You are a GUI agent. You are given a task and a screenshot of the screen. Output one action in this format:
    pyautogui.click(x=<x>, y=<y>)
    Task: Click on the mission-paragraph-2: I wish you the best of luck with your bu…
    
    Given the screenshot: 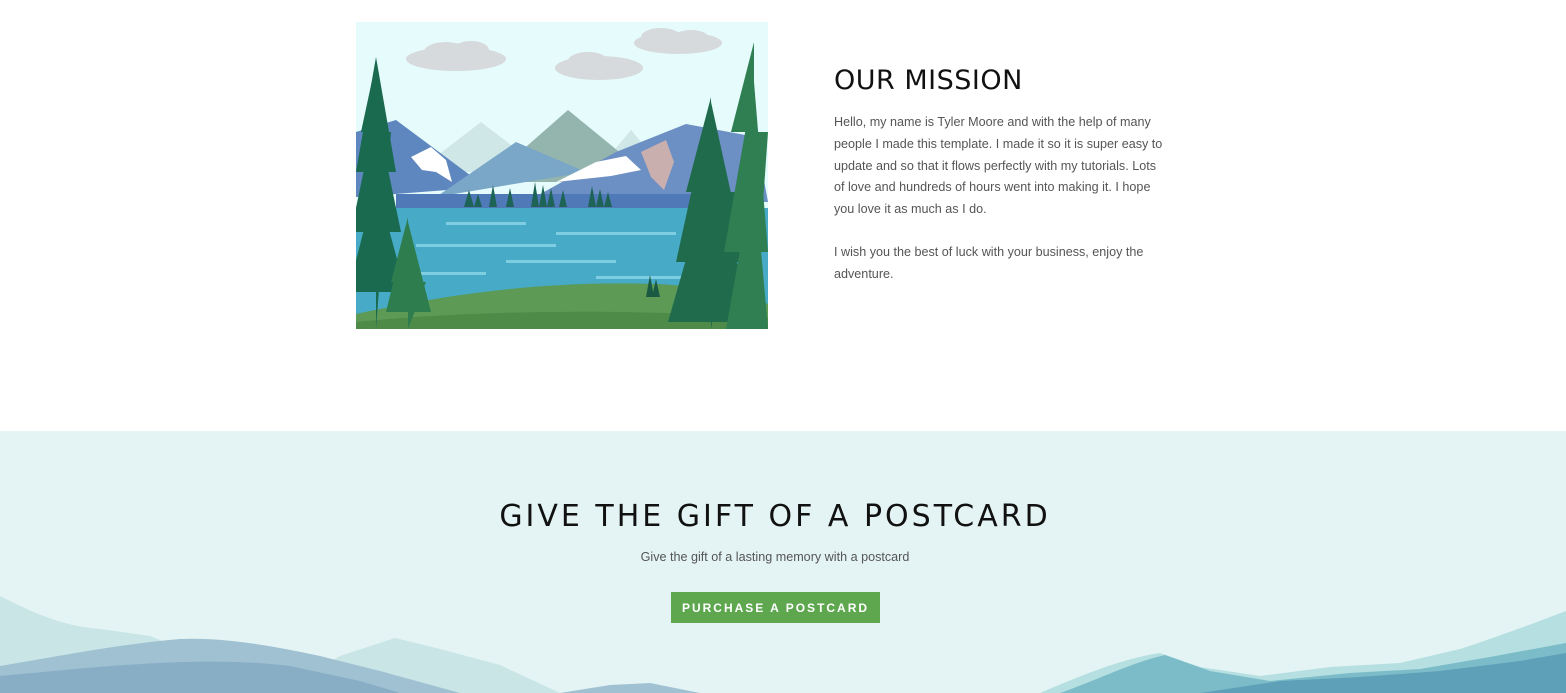 What is the action you would take?
    pyautogui.click(x=989, y=262)
    